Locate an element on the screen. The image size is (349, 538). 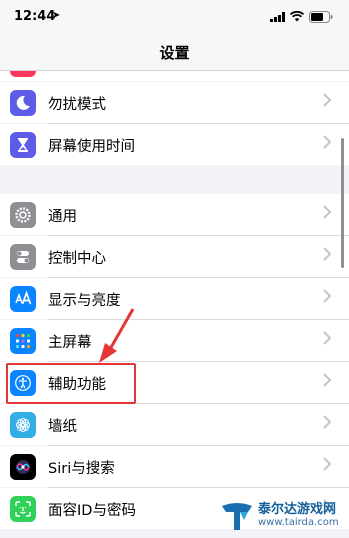
row-label: 勿扰模式 is located at coordinates (77, 105).